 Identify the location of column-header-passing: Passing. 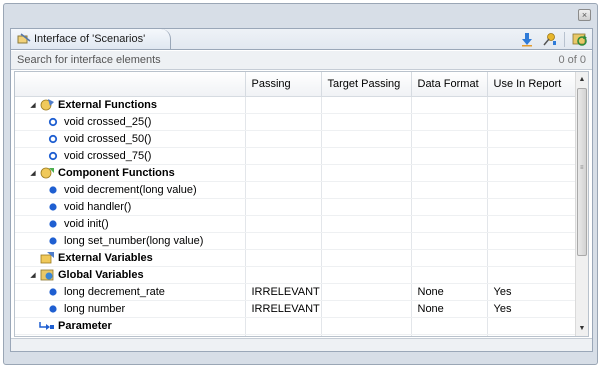
(283, 84).